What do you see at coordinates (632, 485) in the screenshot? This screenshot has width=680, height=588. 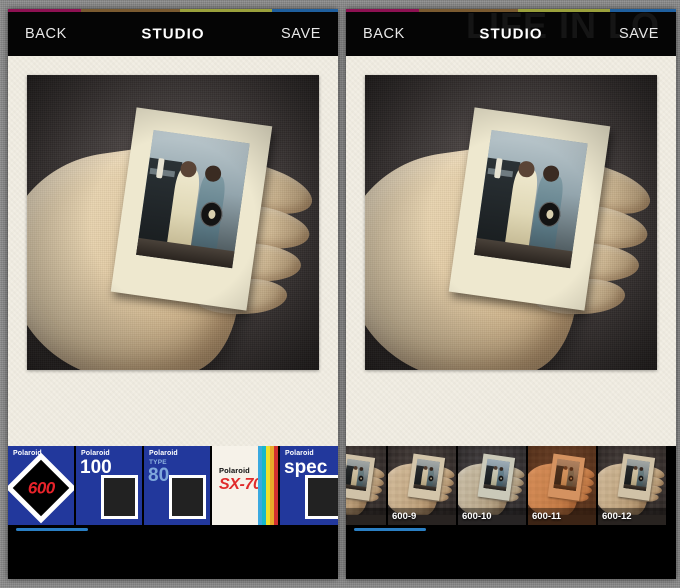 I see `effect-thumb-600-12: 600-12` at bounding box center [632, 485].